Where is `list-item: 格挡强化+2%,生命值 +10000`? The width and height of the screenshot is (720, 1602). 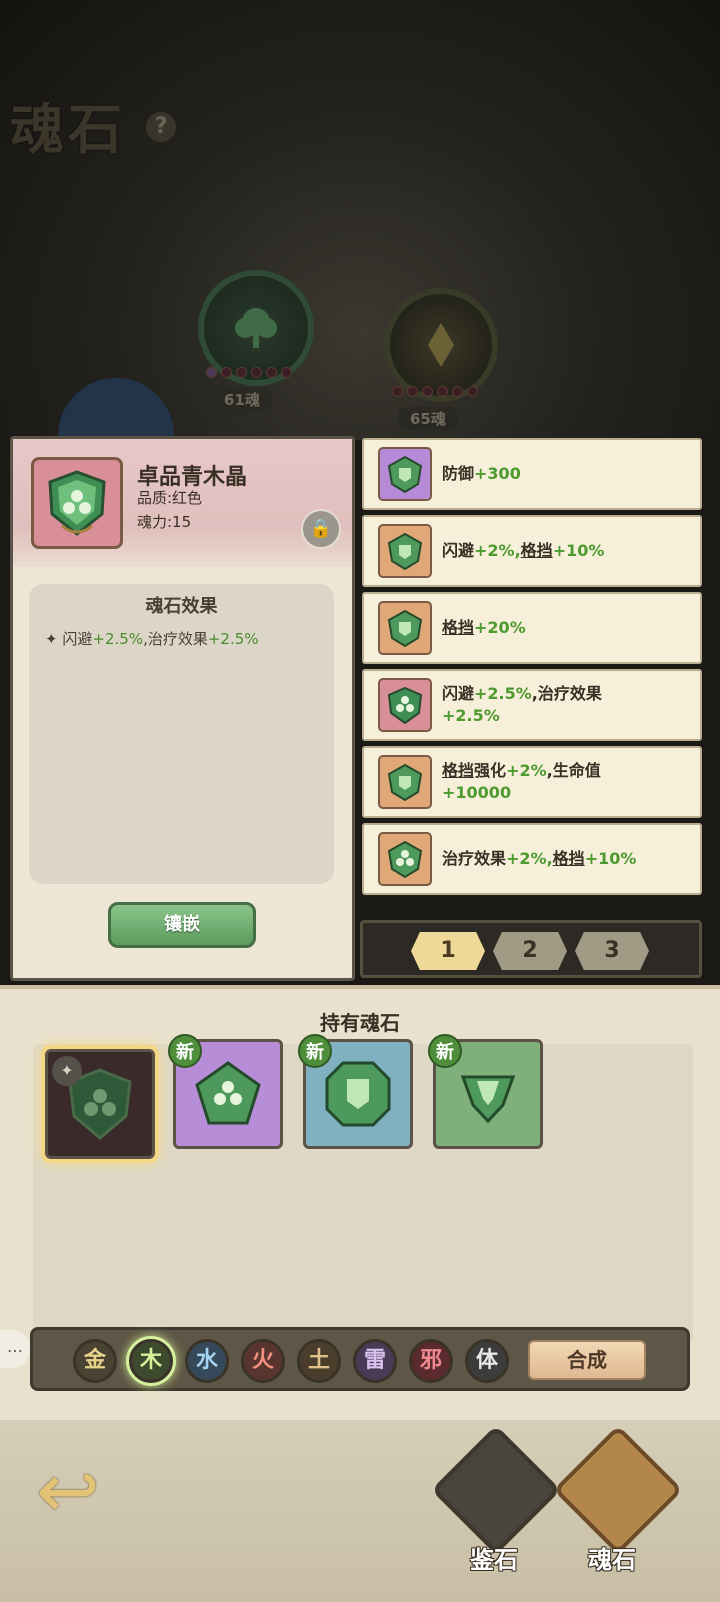 list-item: 格挡强化+2%,生命值 +10000 is located at coordinates (532, 782).